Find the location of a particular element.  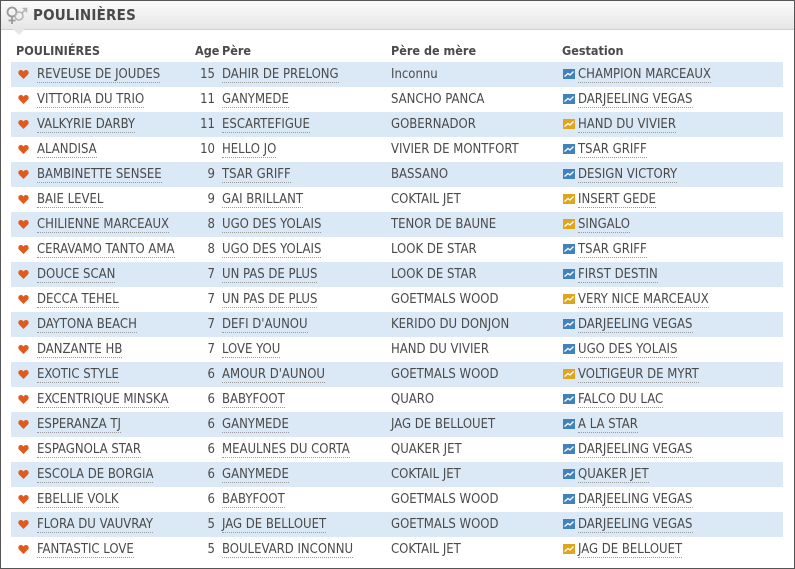

mare-age: 5 is located at coordinates (211, 524).